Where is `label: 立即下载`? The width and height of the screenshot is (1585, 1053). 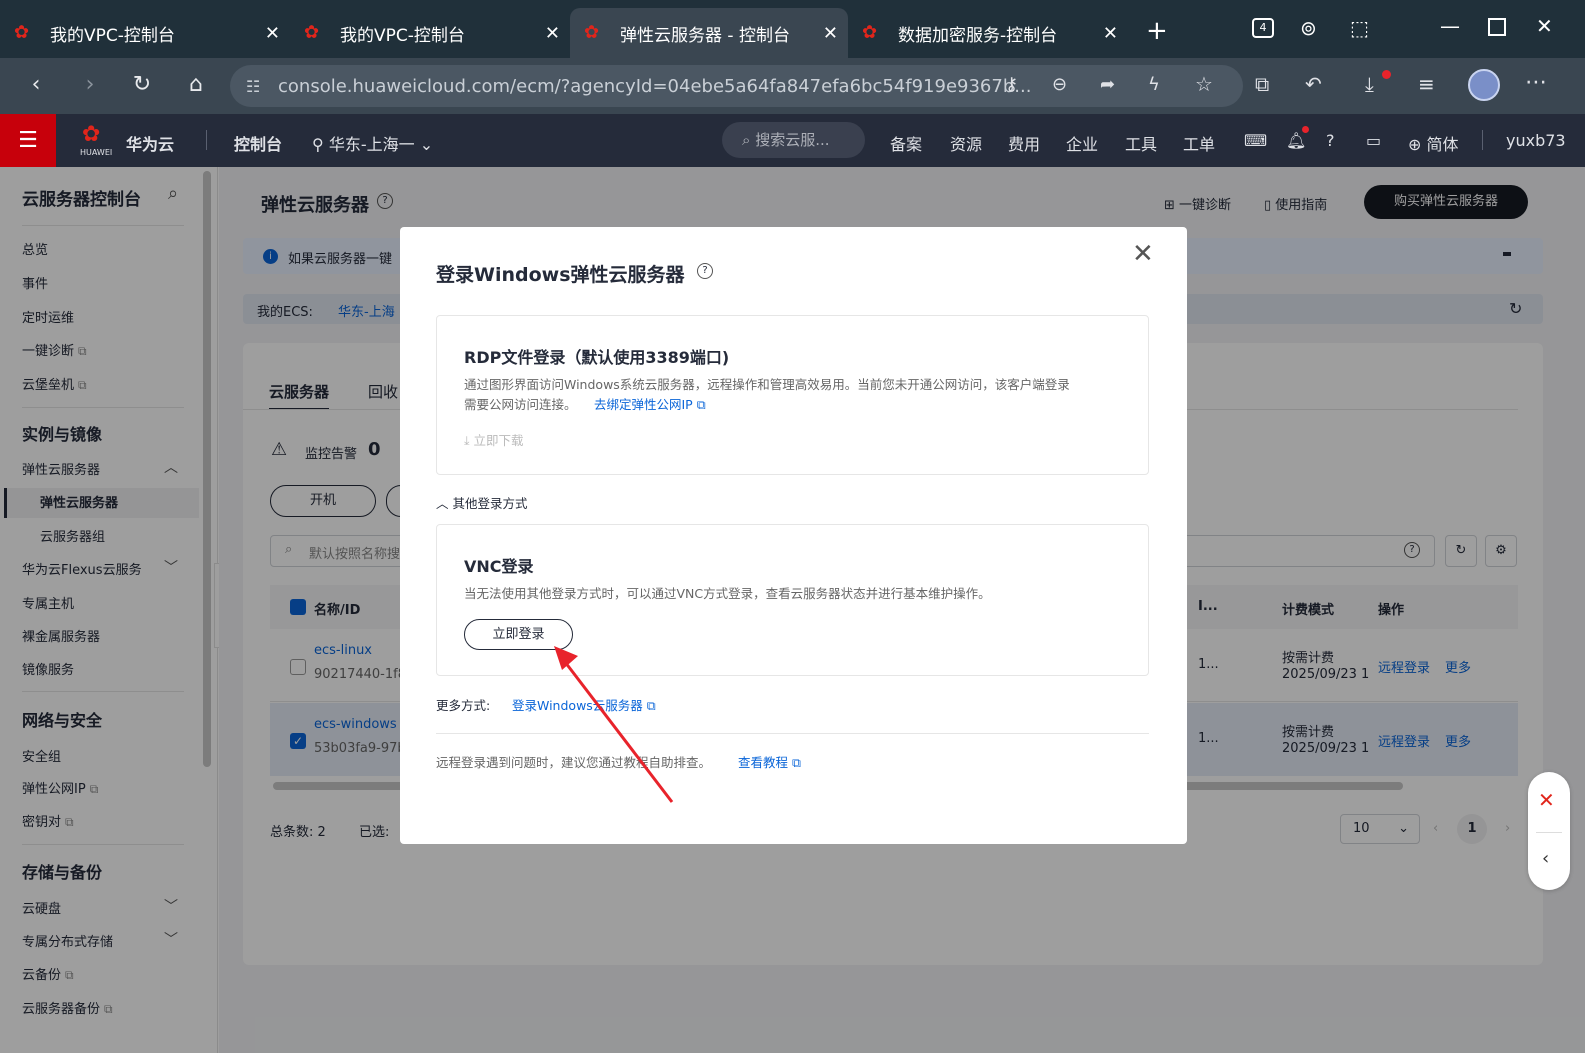 label: 立即下载 is located at coordinates (498, 440).